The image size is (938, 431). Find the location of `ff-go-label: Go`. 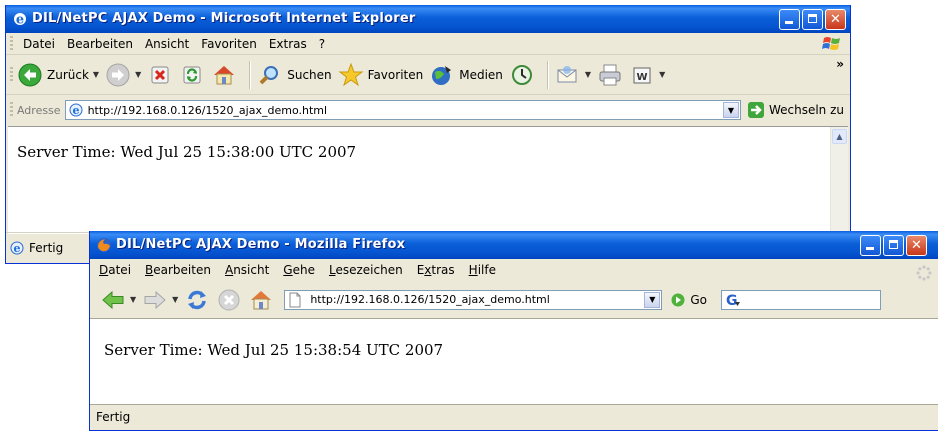

ff-go-label: Go is located at coordinates (698, 299).